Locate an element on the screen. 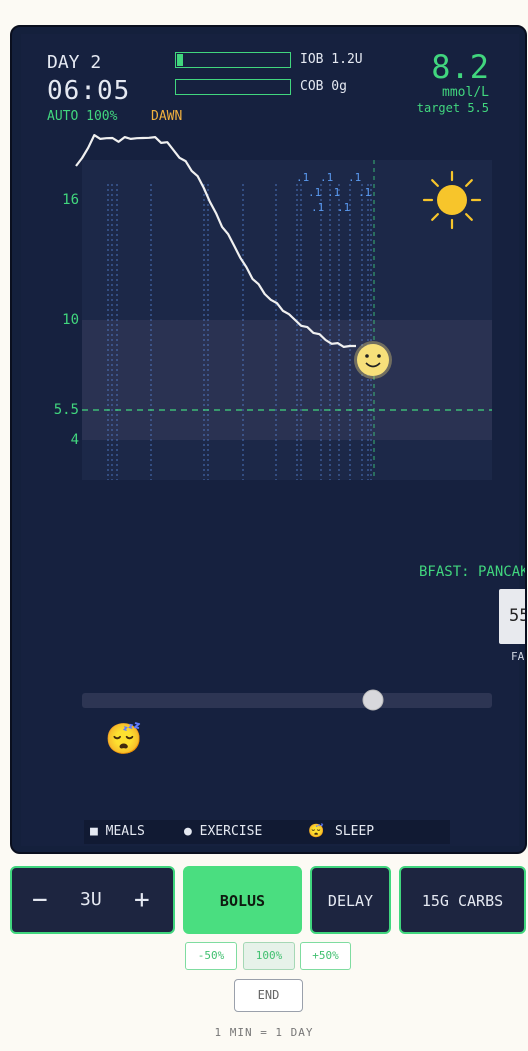 Image resolution: width=528 pixels, height=1051 pixels. carbs-label: 15G CARBS is located at coordinates (462, 901).